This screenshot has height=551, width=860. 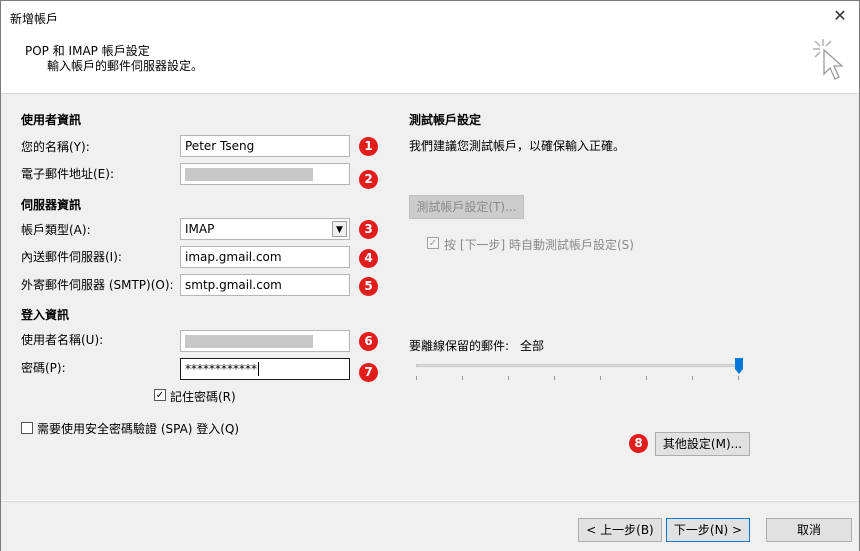 I want to click on auto-test-checkbox: ✓, so click(x=433, y=243).